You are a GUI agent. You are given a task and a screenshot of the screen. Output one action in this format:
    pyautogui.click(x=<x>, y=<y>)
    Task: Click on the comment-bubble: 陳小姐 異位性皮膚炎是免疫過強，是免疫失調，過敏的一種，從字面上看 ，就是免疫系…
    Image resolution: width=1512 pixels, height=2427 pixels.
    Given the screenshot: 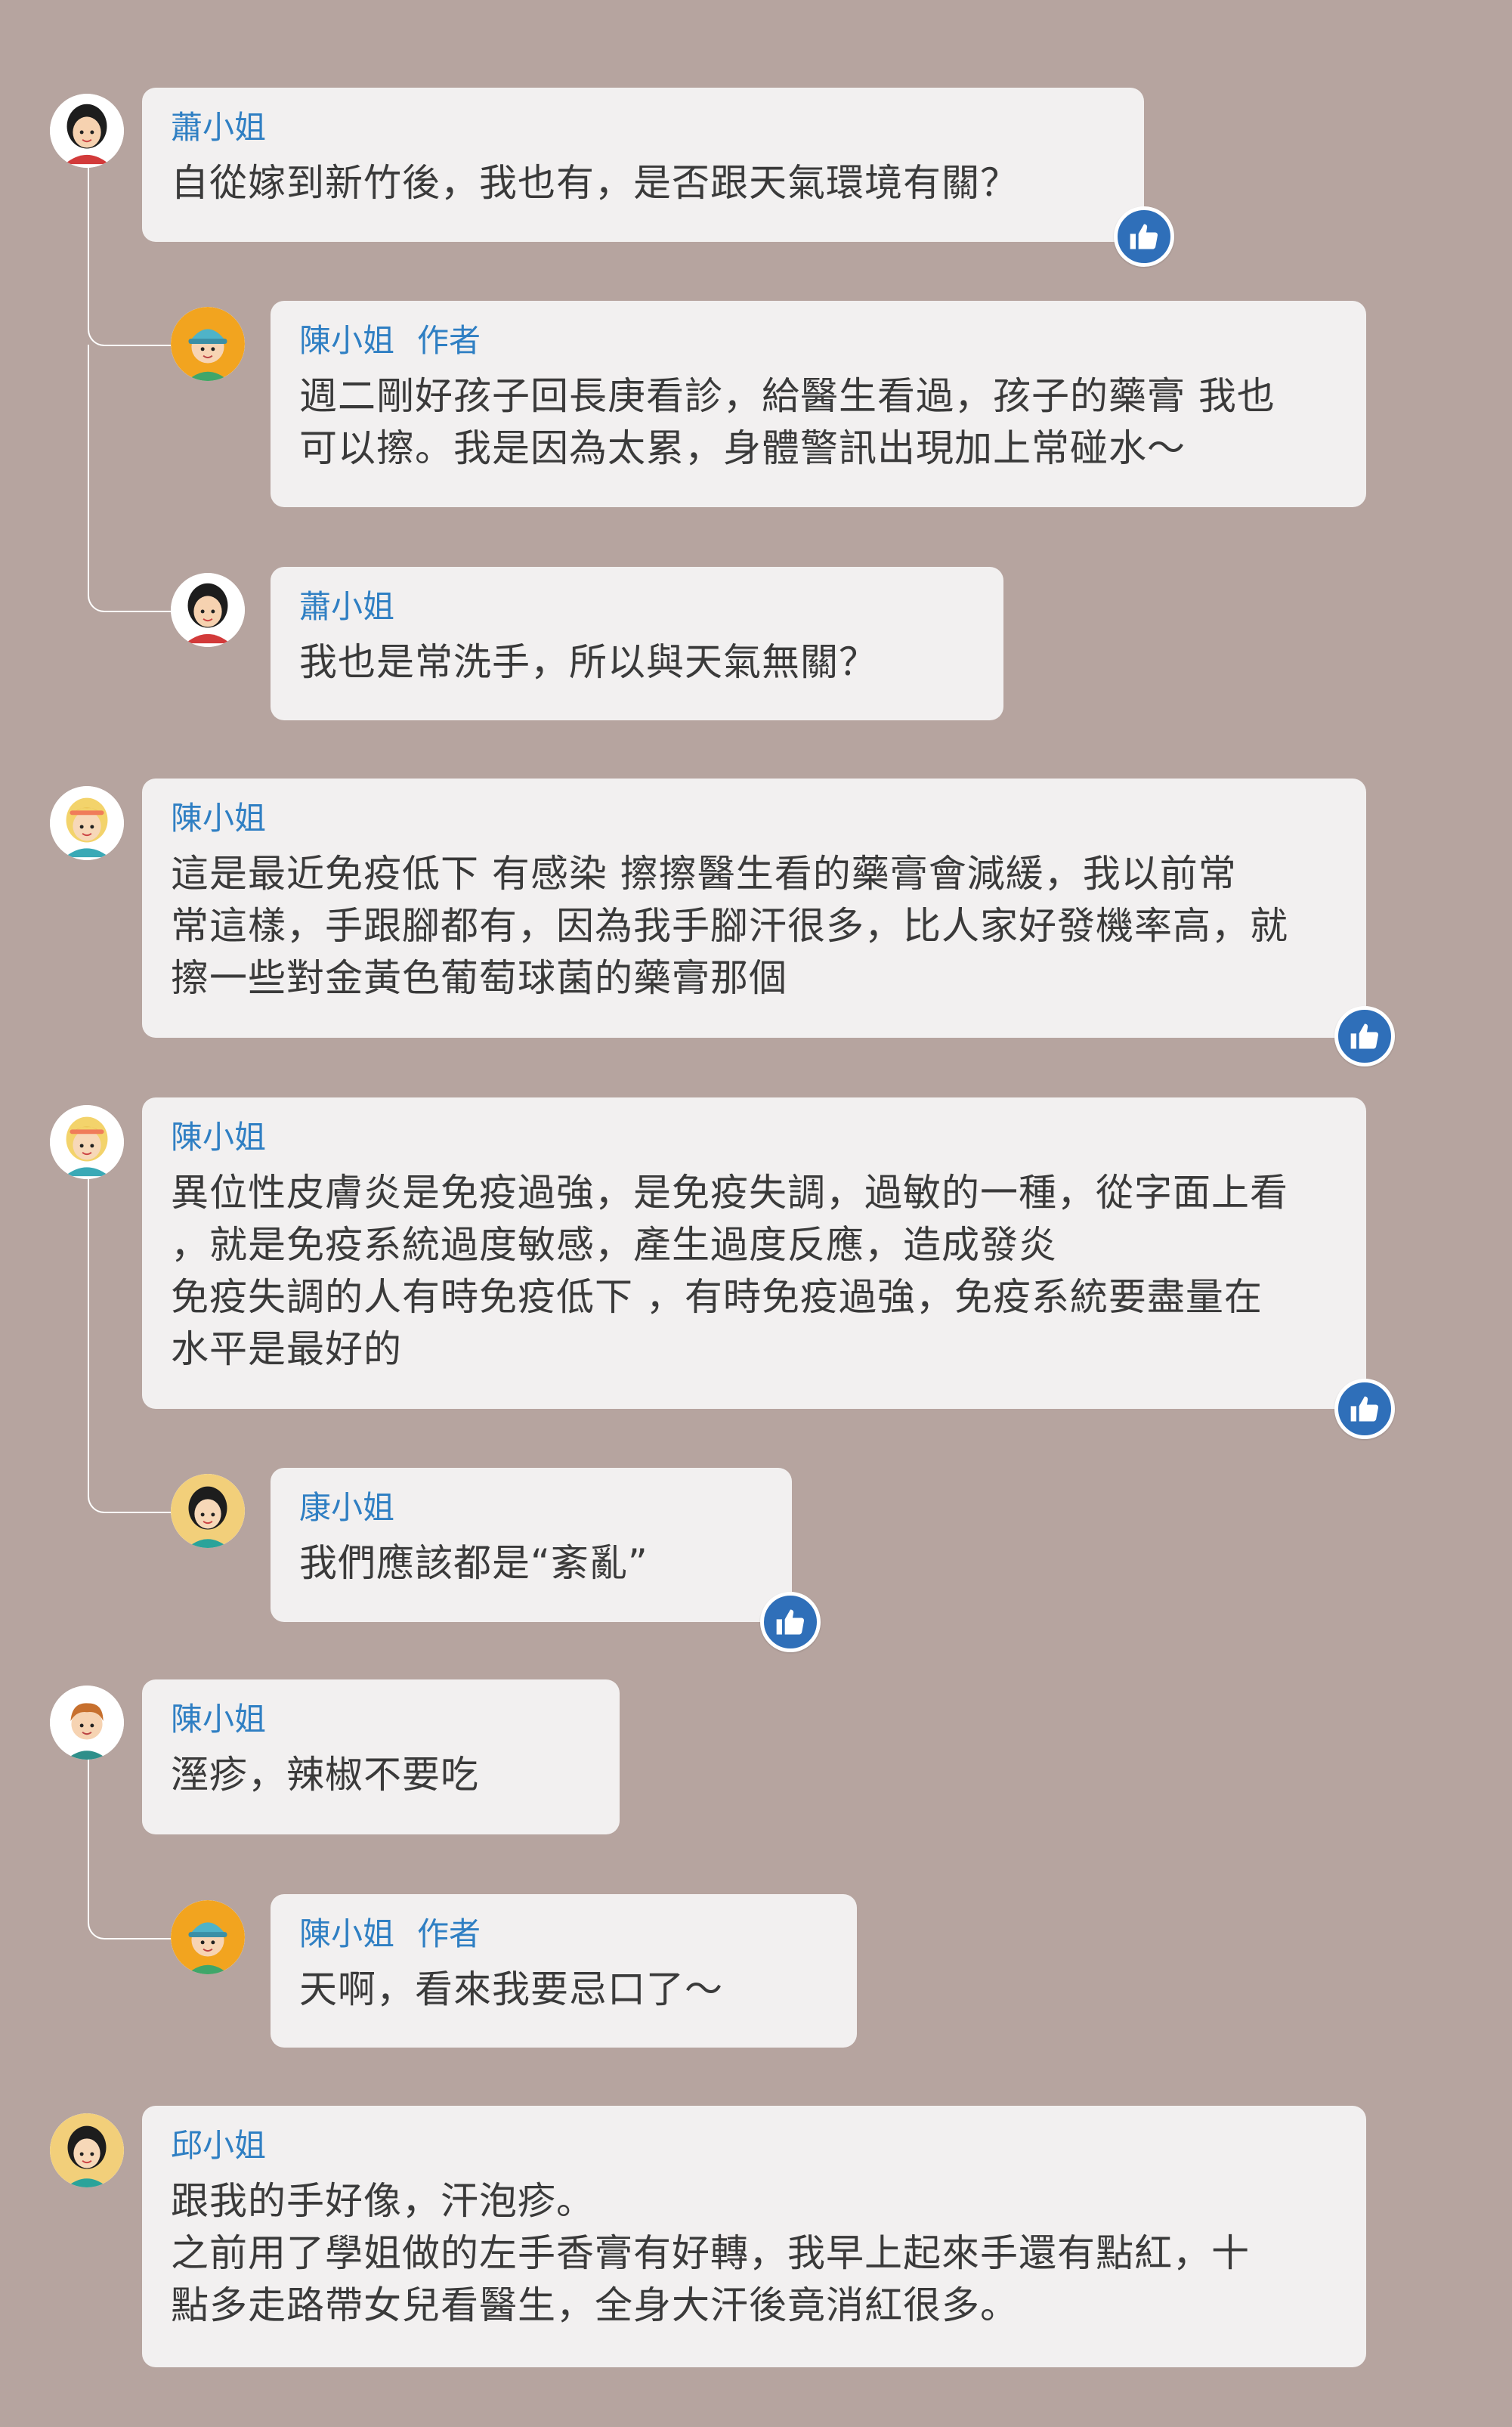 What is the action you would take?
    pyautogui.click(x=754, y=1253)
    